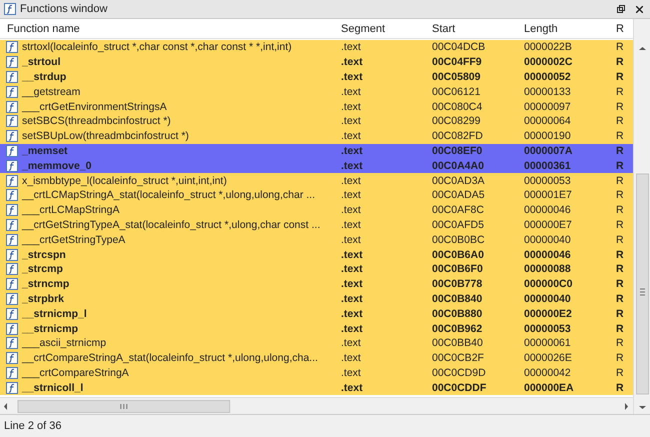 This screenshot has height=437, width=650. Describe the element at coordinates (316, 373) in the screenshot. I see `function-row: ___crtCompareStringA .text 00C0CD9D 00000042 R` at that location.